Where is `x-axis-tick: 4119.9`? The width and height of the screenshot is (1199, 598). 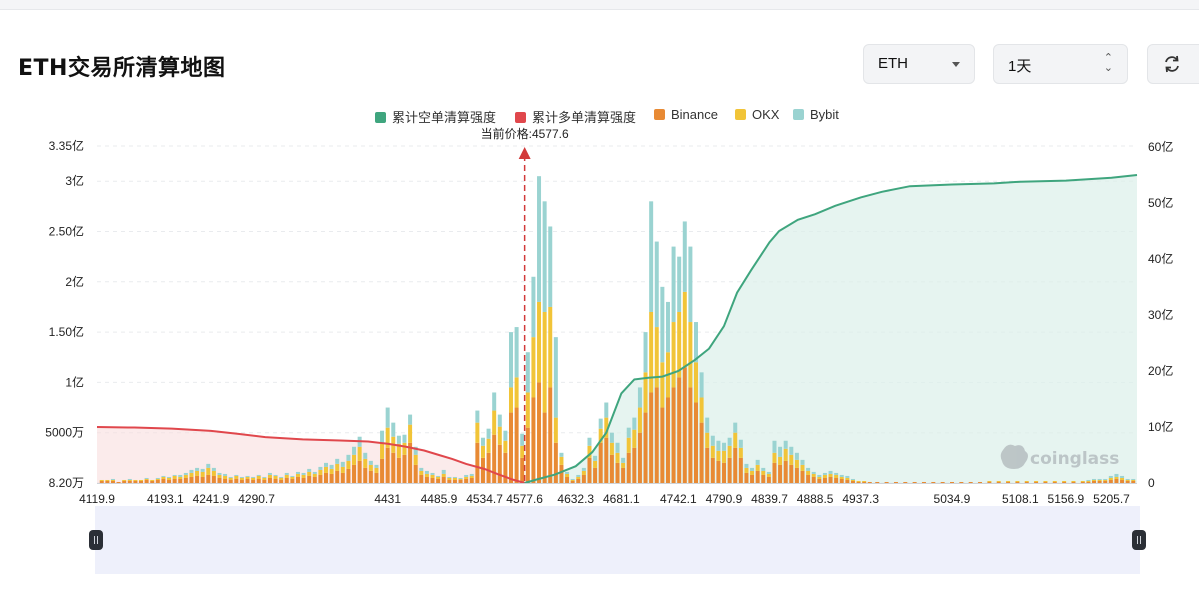
x-axis-tick: 4119.9 is located at coordinates (97, 498).